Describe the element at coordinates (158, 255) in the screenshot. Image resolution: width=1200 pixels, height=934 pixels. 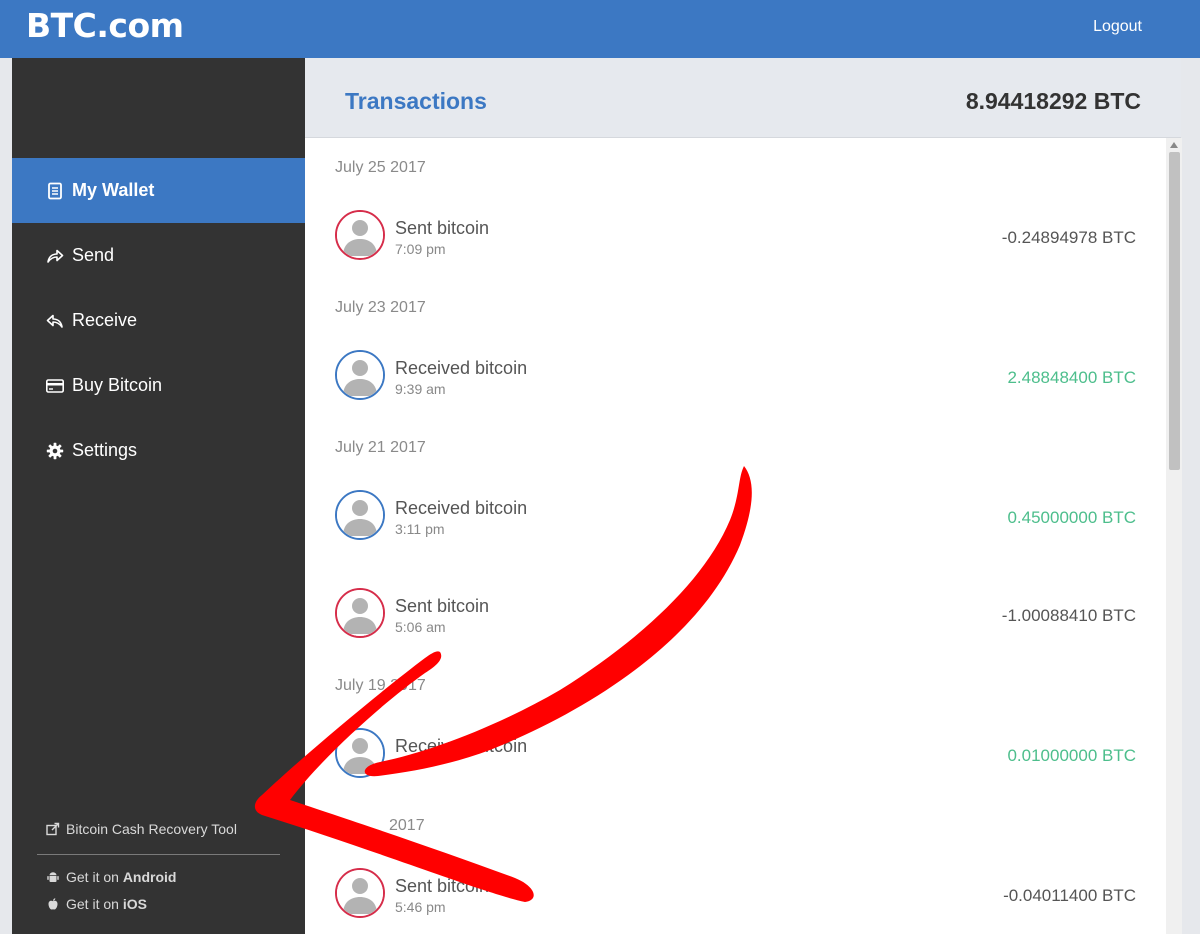
I see `sidebar-item-send: Send` at that location.